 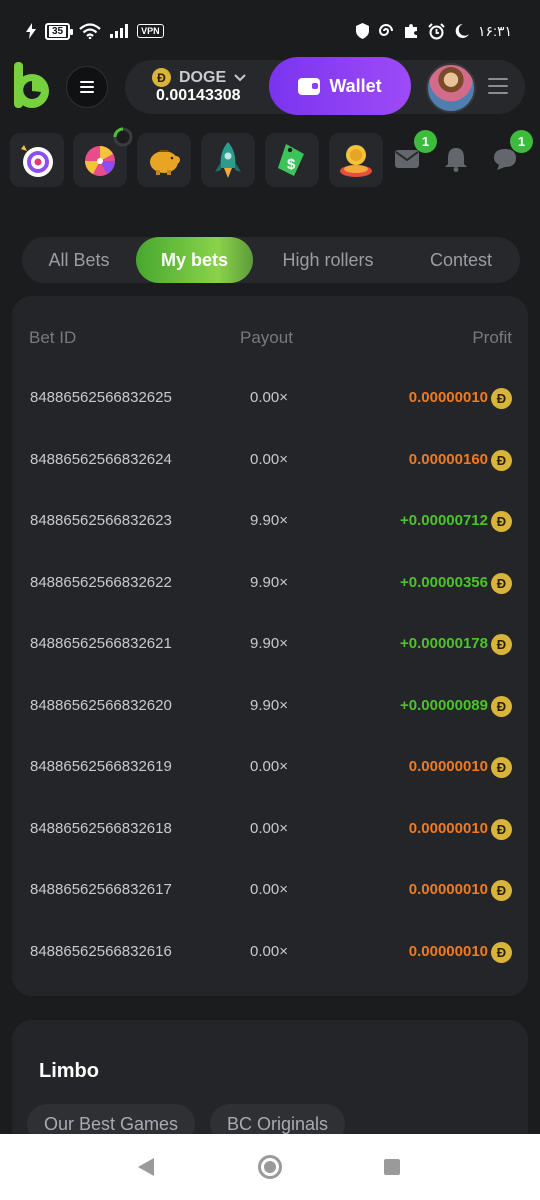 I want to click on tab-my-bets: My bets, so click(x=194, y=260).